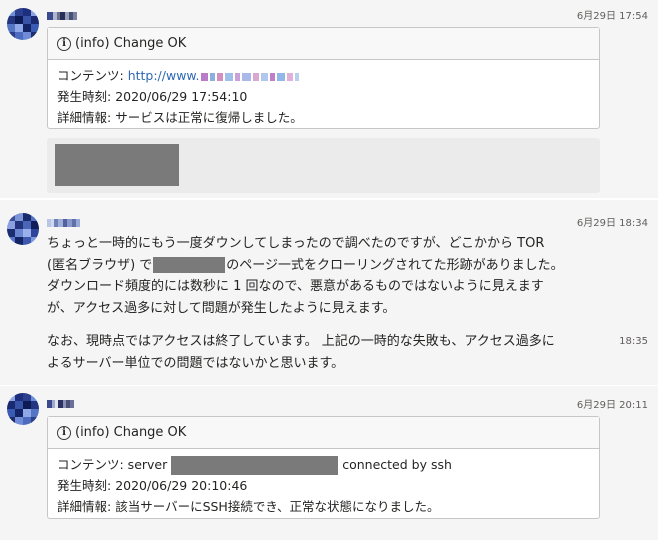 The height and width of the screenshot is (540, 658). What do you see at coordinates (612, 223) in the screenshot?
I see `timestamp: 6月29日 18:34` at bounding box center [612, 223].